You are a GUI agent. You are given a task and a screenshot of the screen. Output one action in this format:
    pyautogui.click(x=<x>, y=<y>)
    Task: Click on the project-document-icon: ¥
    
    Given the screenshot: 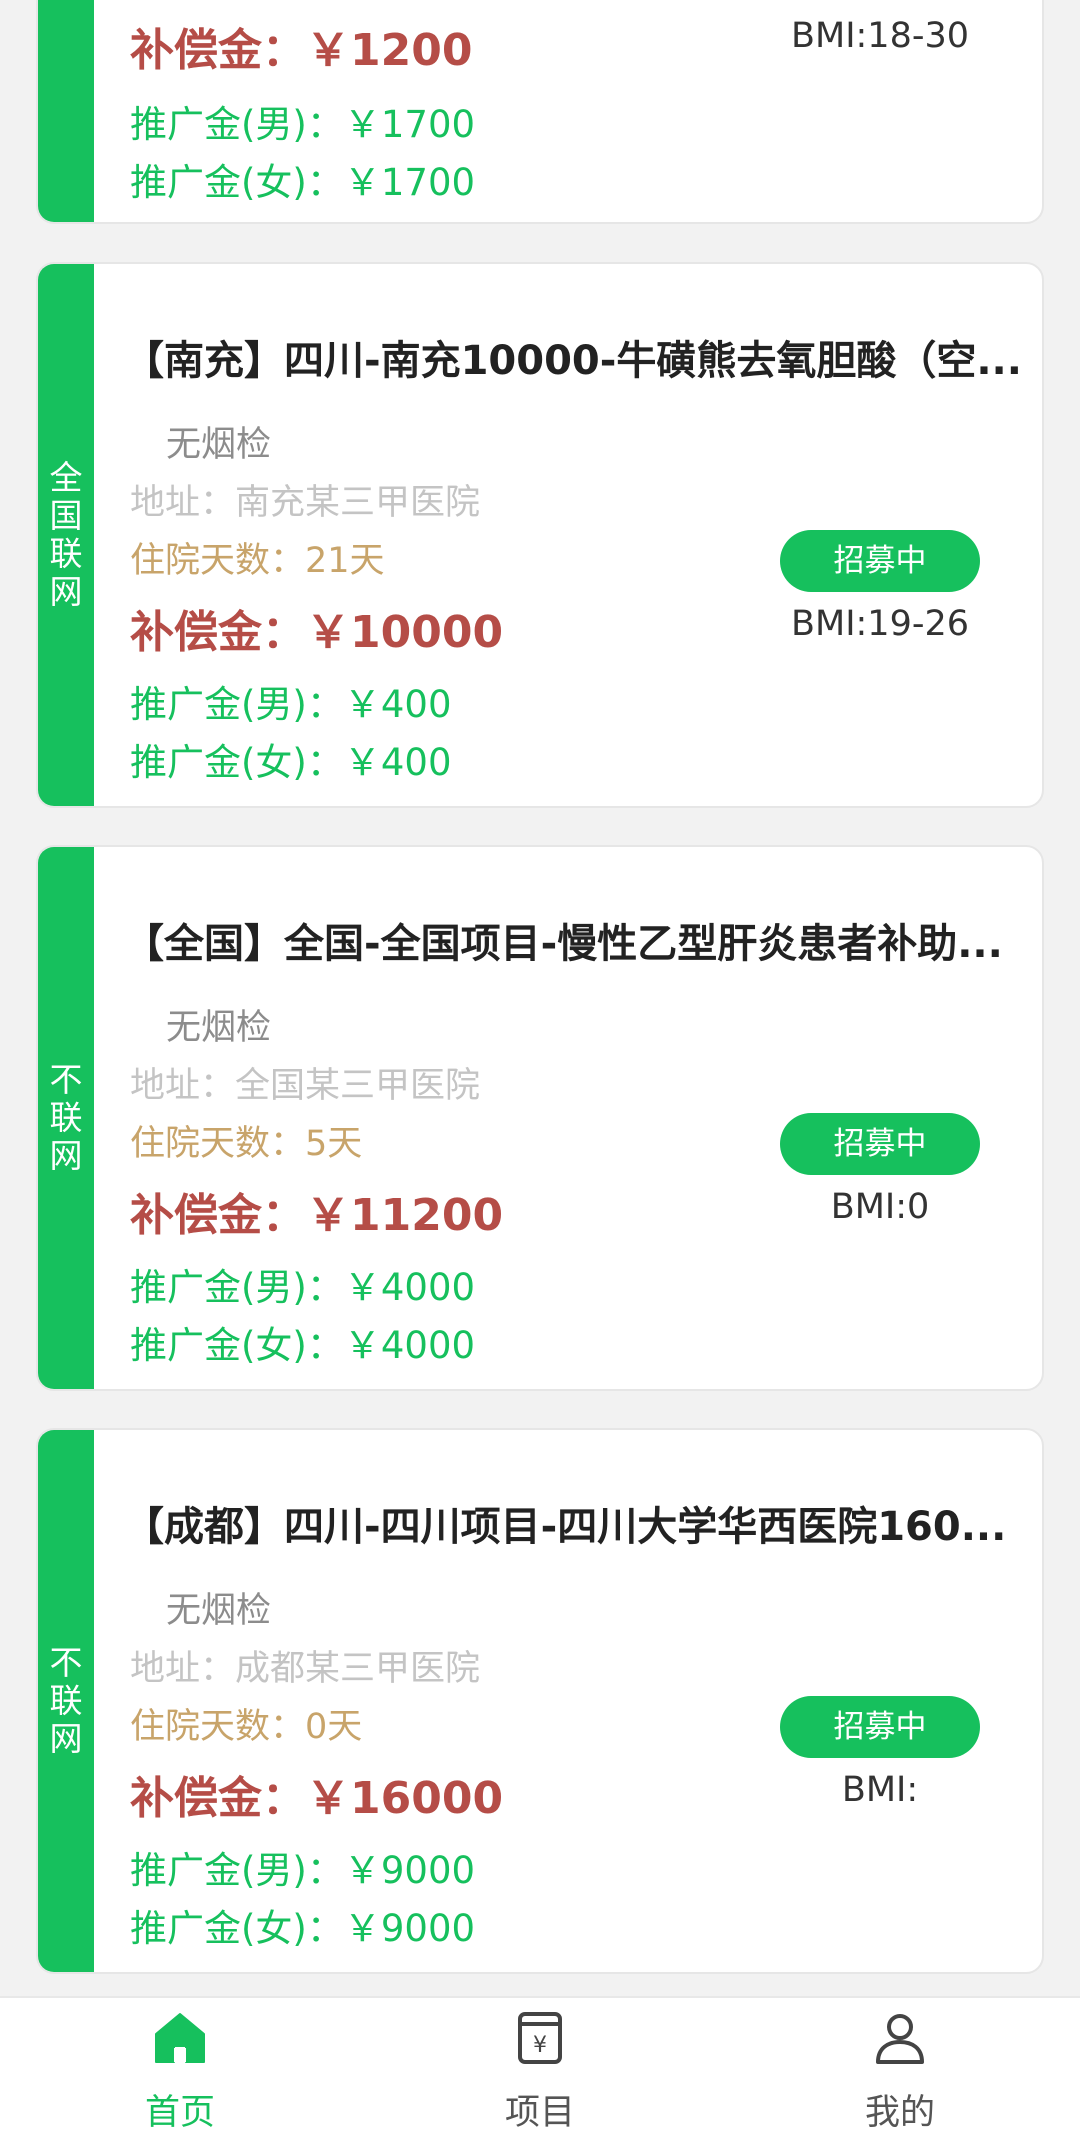 What is the action you would take?
    pyautogui.click(x=540, y=2038)
    